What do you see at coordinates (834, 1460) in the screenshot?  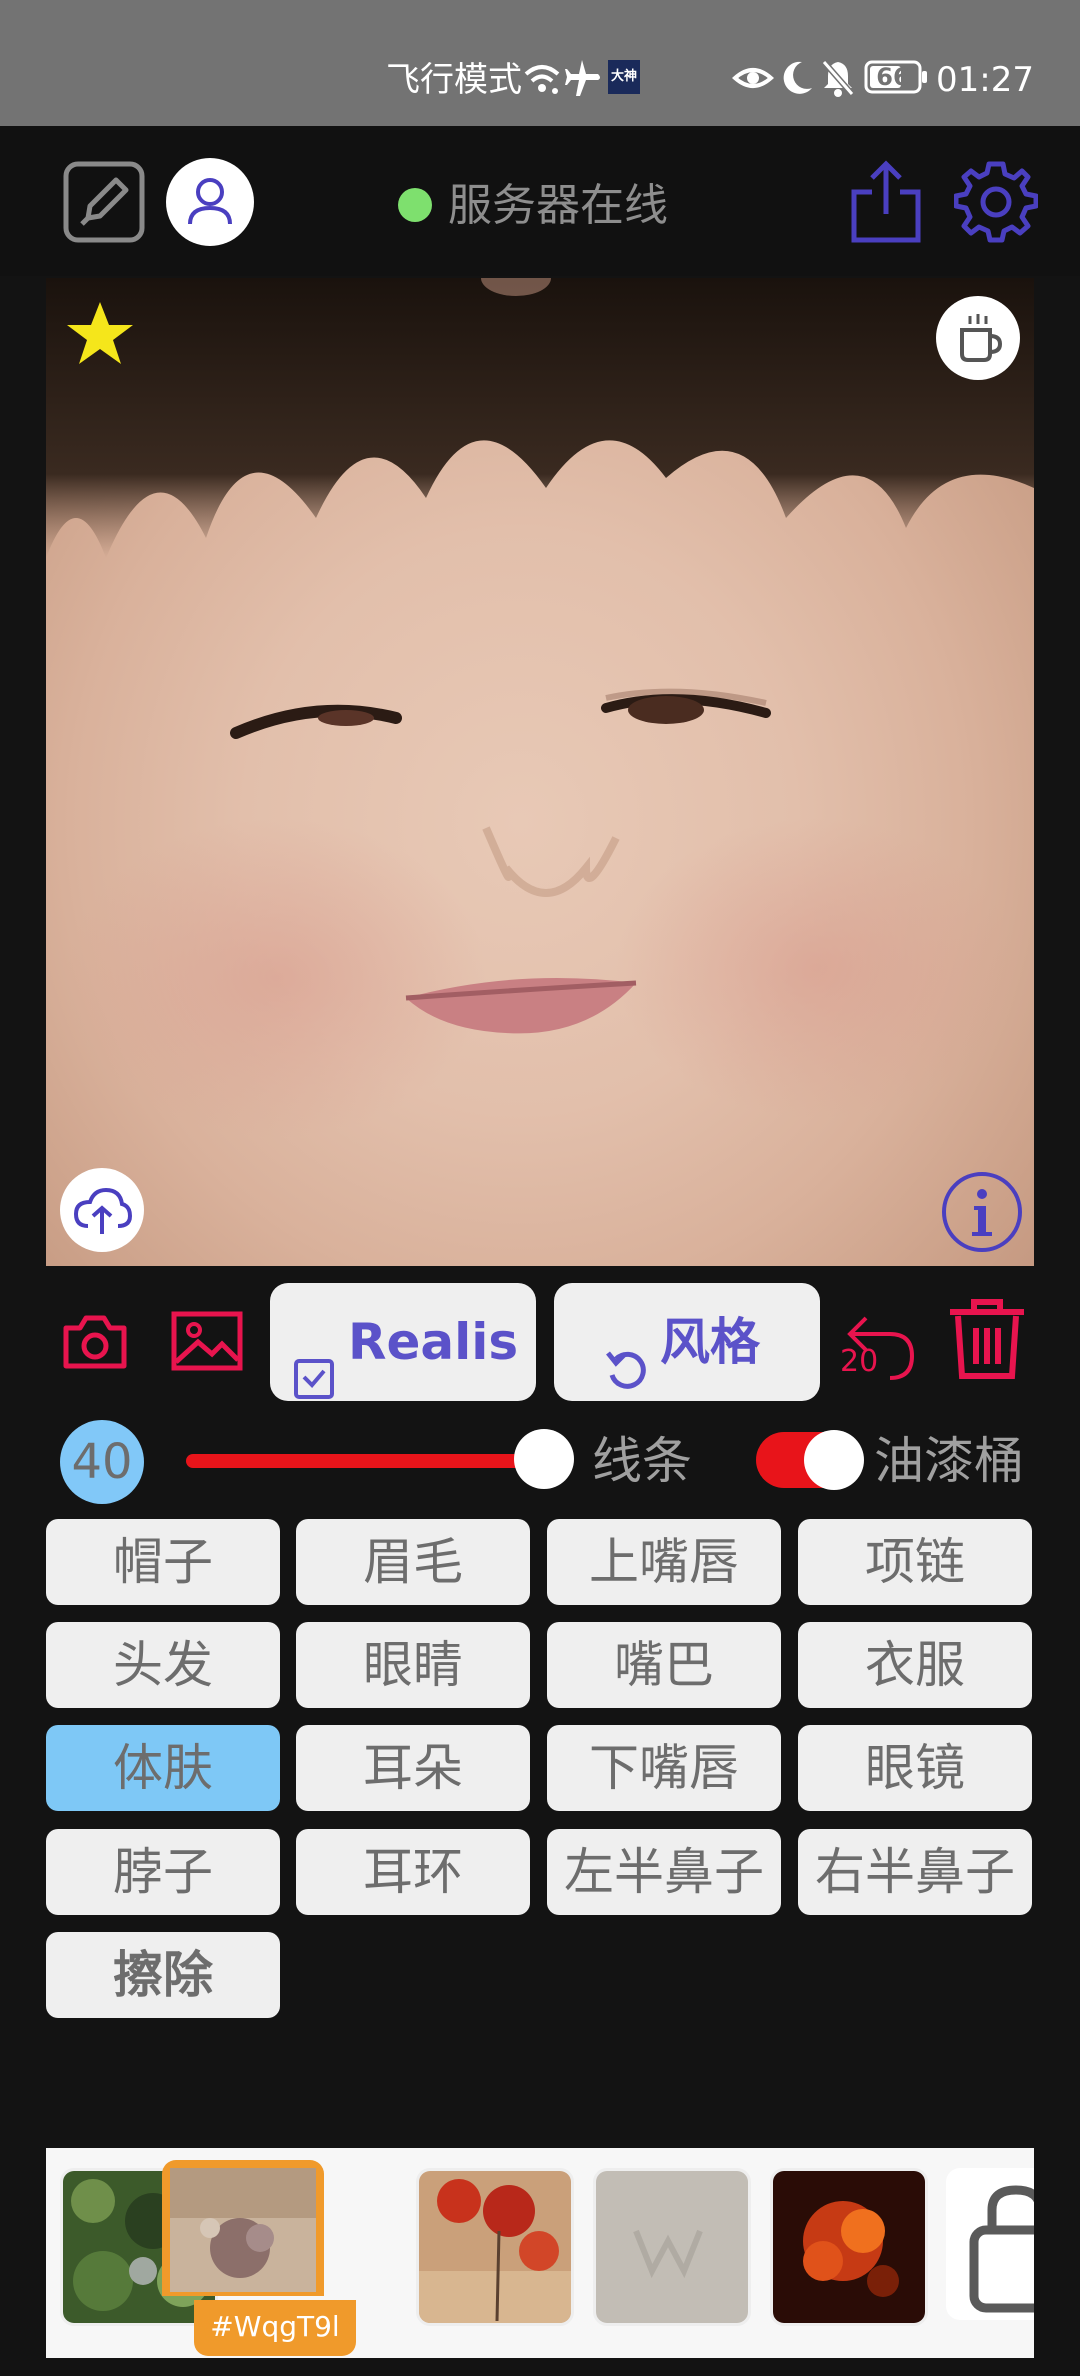 I see `paint-bucket-toggle-thumb` at bounding box center [834, 1460].